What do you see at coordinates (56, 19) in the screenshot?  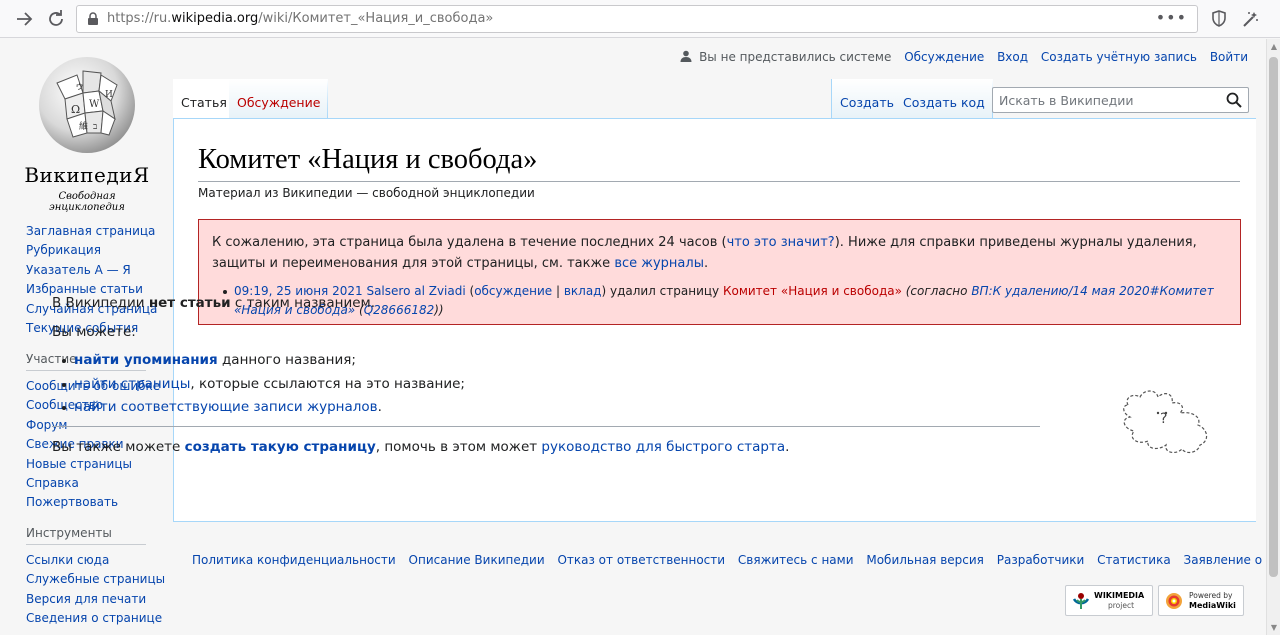 I see `reload-icon` at bounding box center [56, 19].